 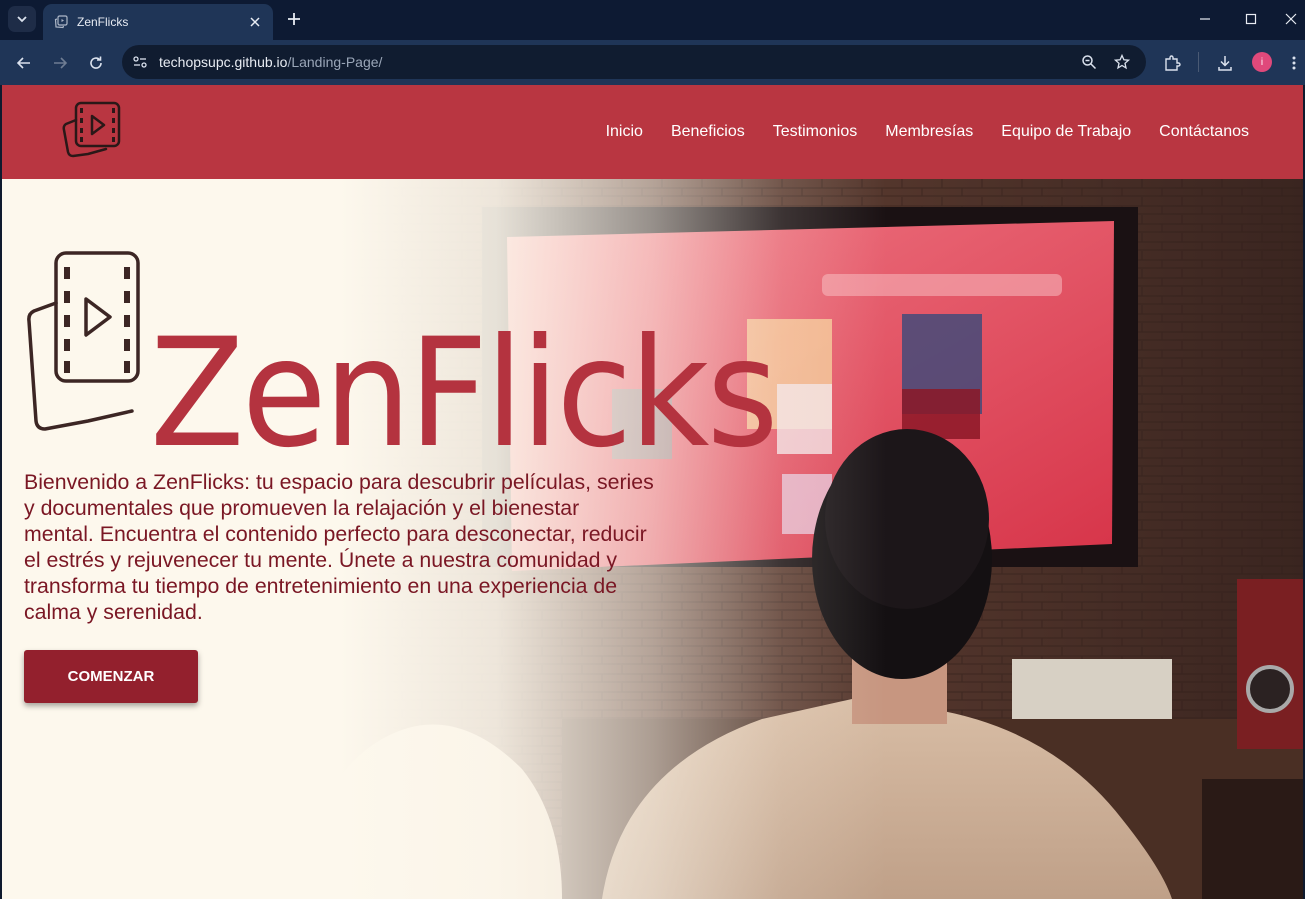 I want to click on plus-icon, so click(x=294, y=19).